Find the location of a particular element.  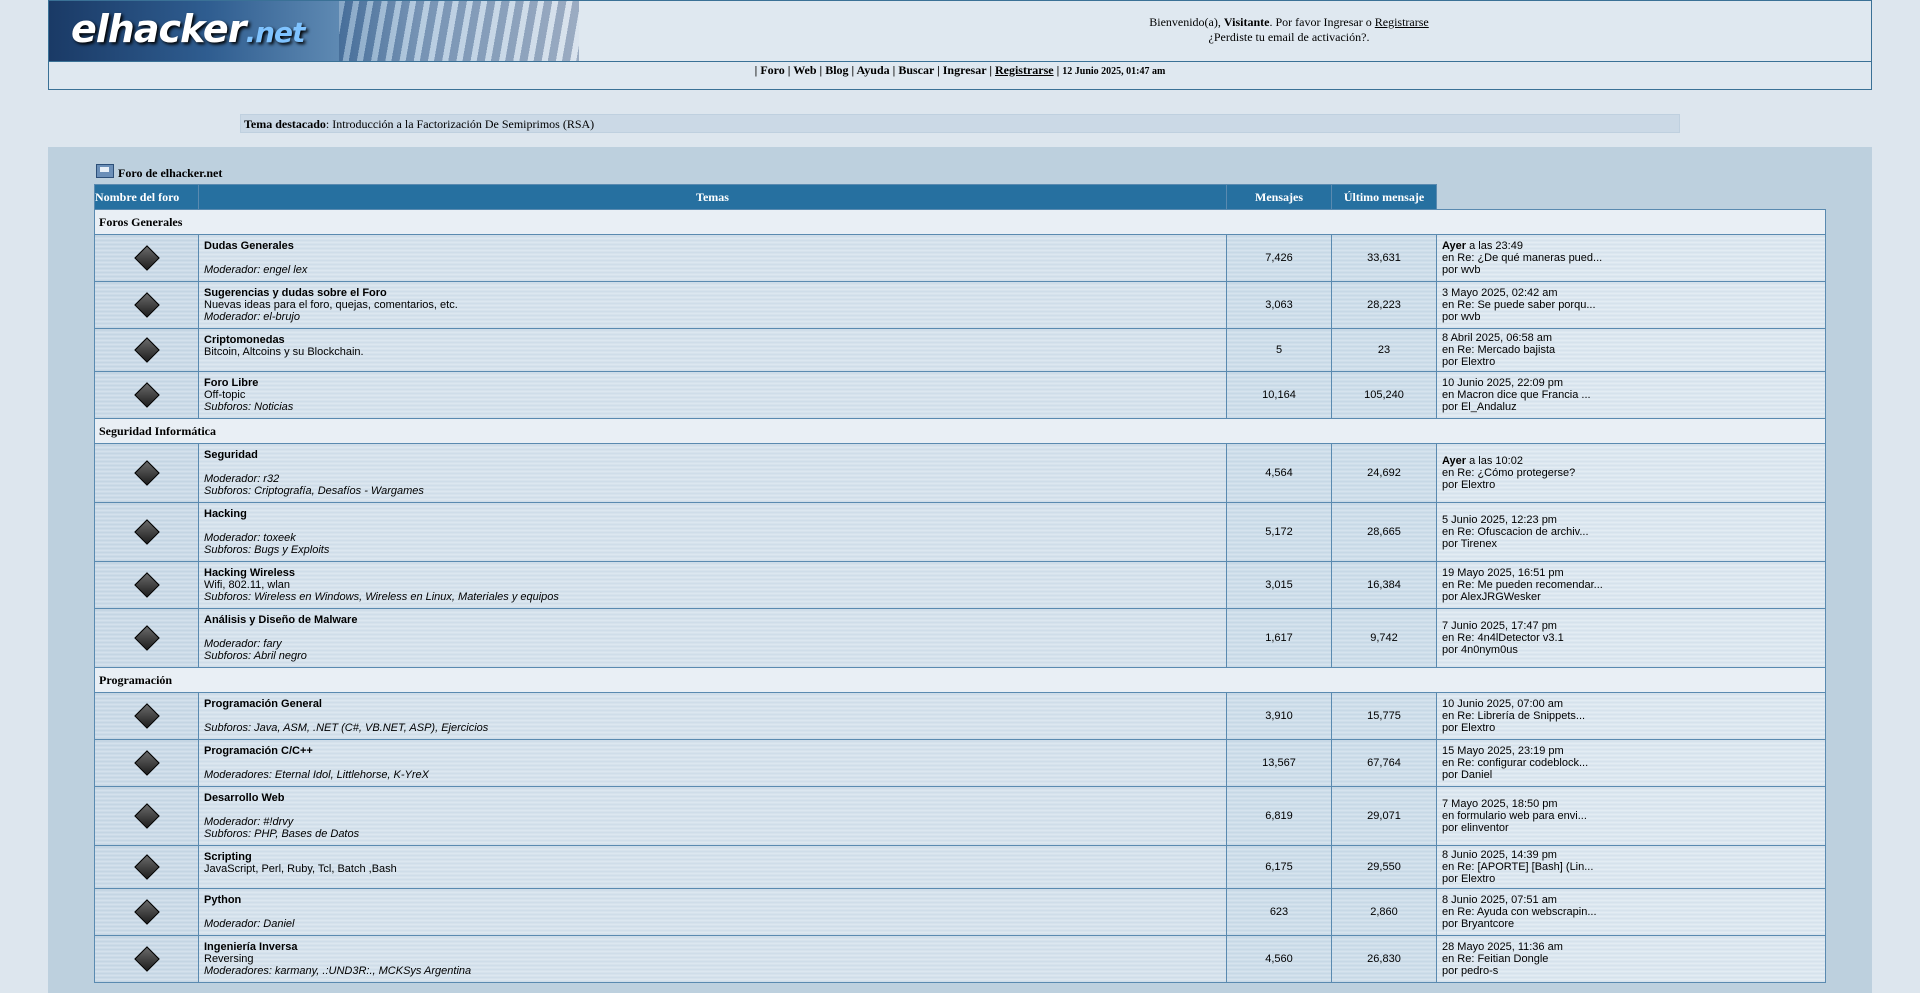

nav-ingresar: Ingresar is located at coordinates (965, 70).